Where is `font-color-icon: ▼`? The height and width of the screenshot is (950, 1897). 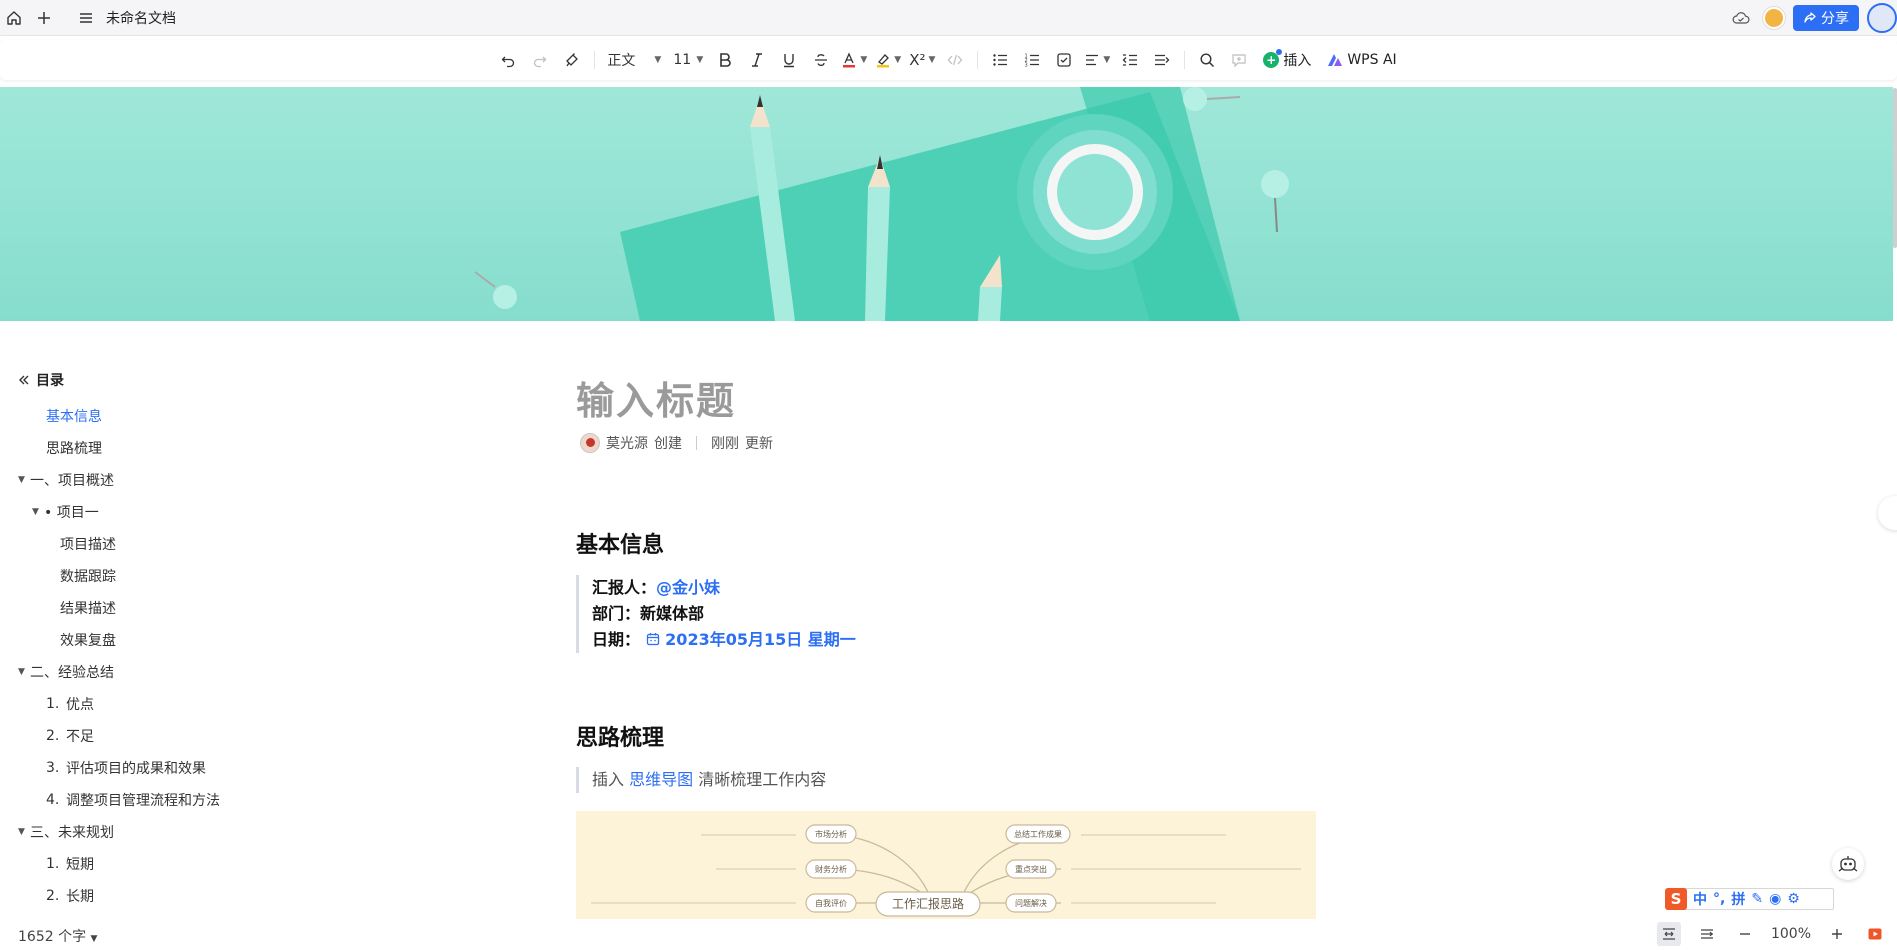
font-color-icon: ▼ is located at coordinates (854, 60).